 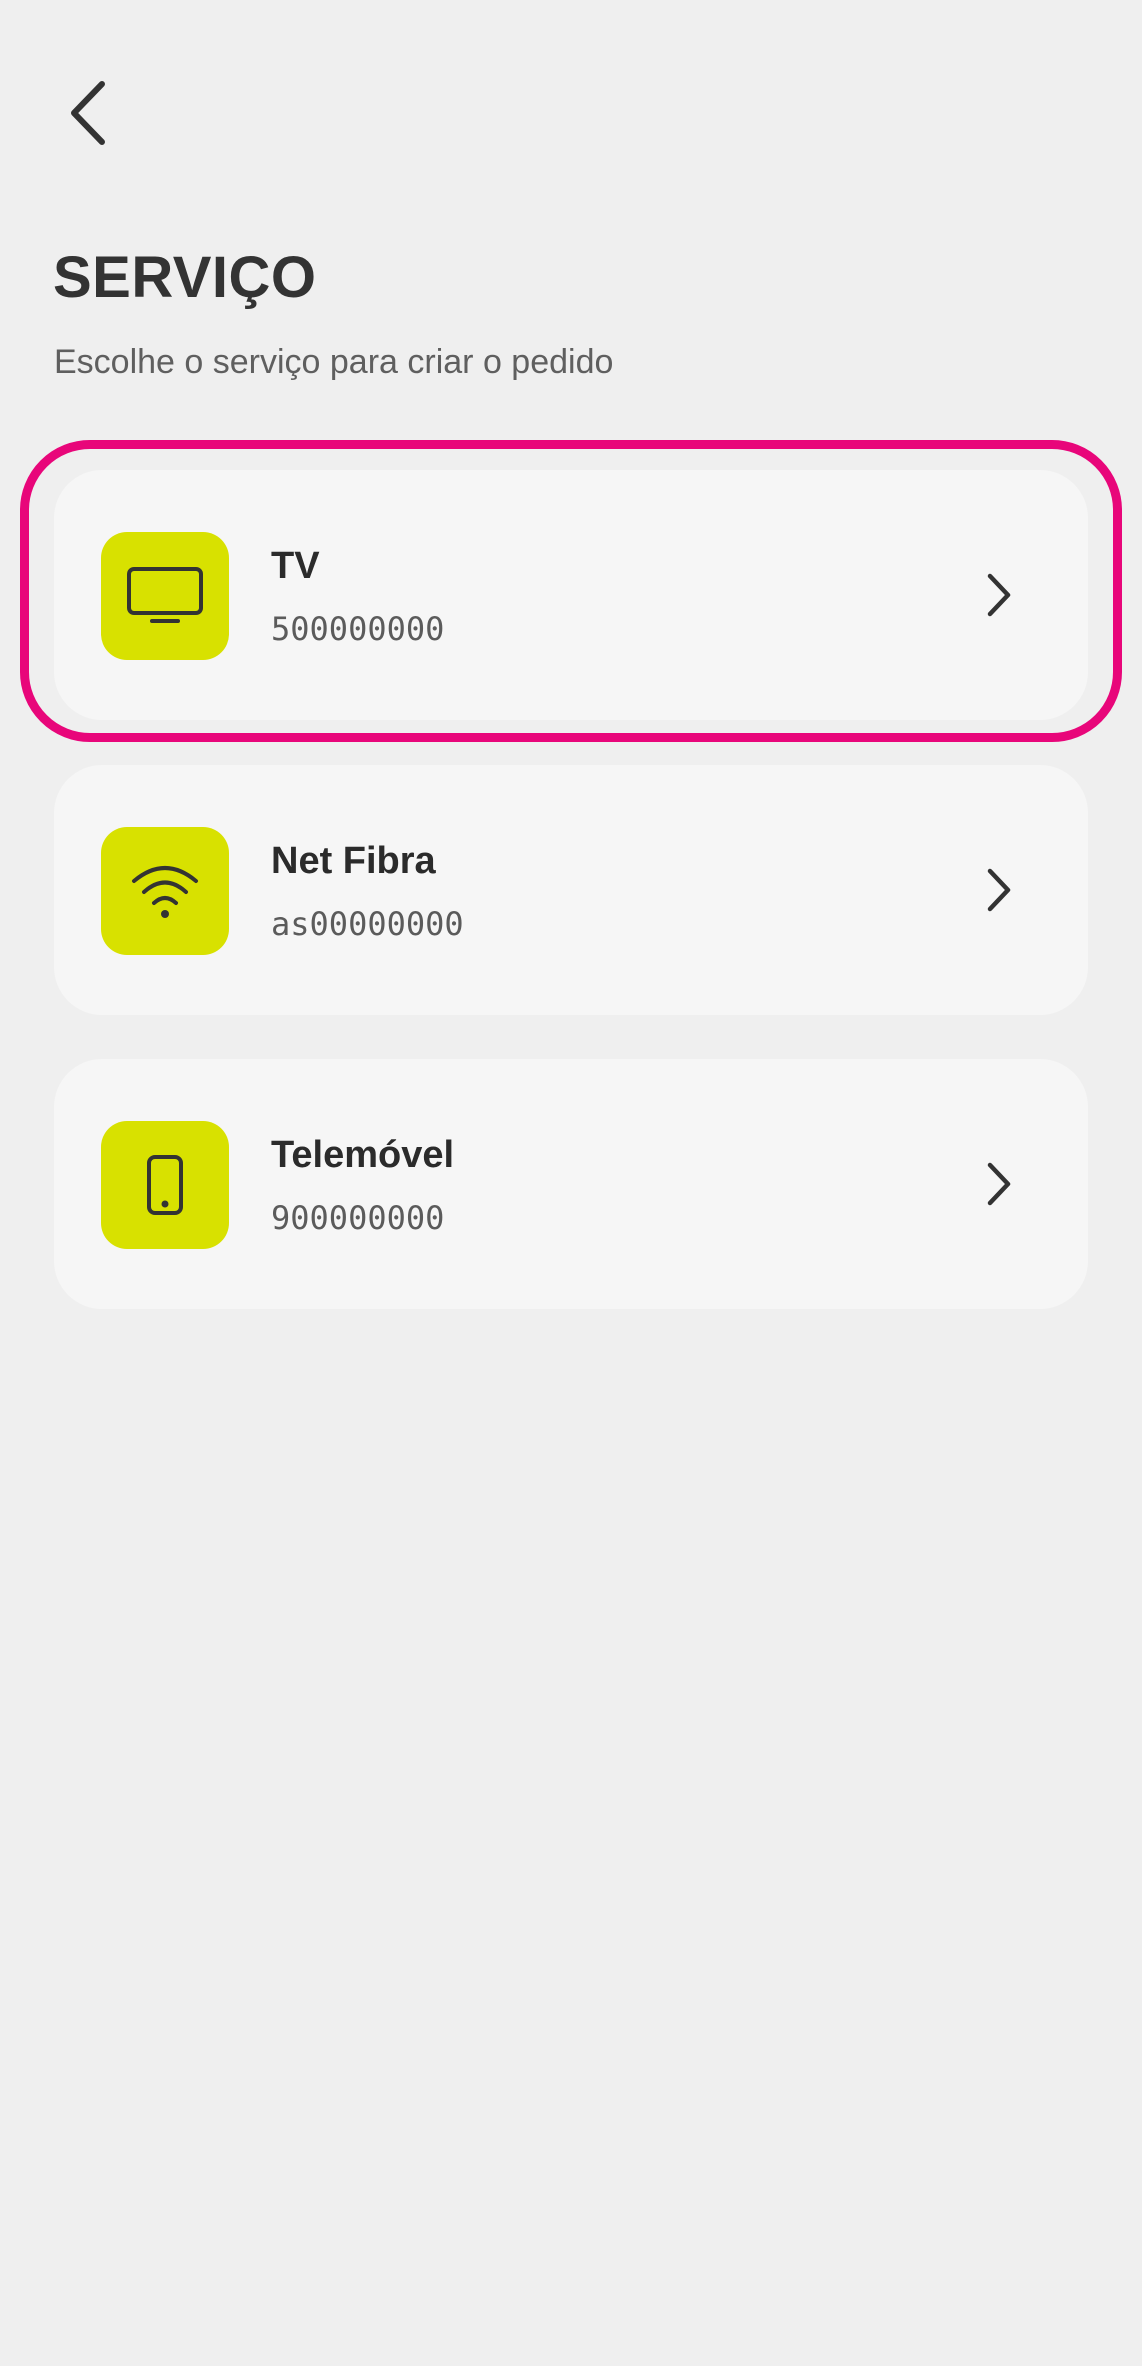 I want to click on service-card-tv: TV 500000000, so click(x=571, y=595).